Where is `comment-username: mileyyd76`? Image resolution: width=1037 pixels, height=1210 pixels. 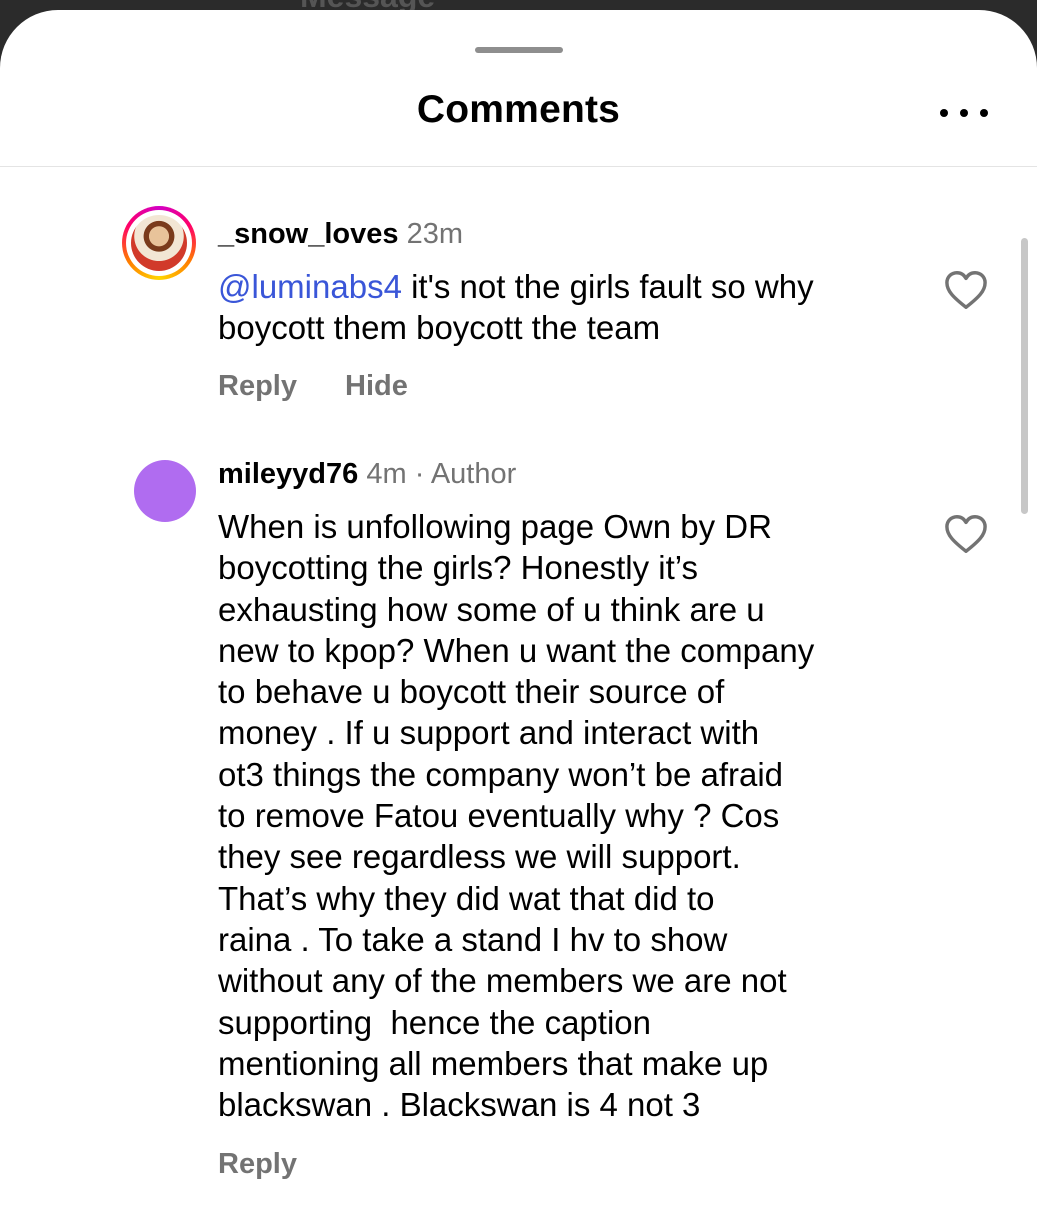
comment-username: mileyyd76 is located at coordinates (288, 474).